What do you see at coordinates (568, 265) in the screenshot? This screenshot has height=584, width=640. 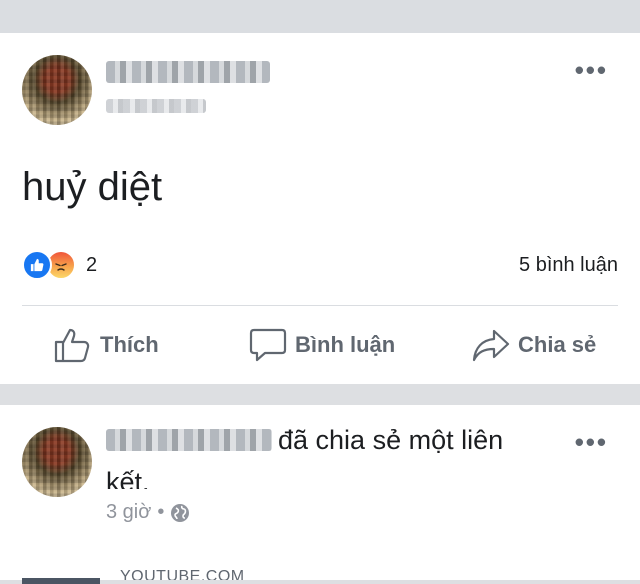 I see `comment-count-link: 5 bình luận` at bounding box center [568, 265].